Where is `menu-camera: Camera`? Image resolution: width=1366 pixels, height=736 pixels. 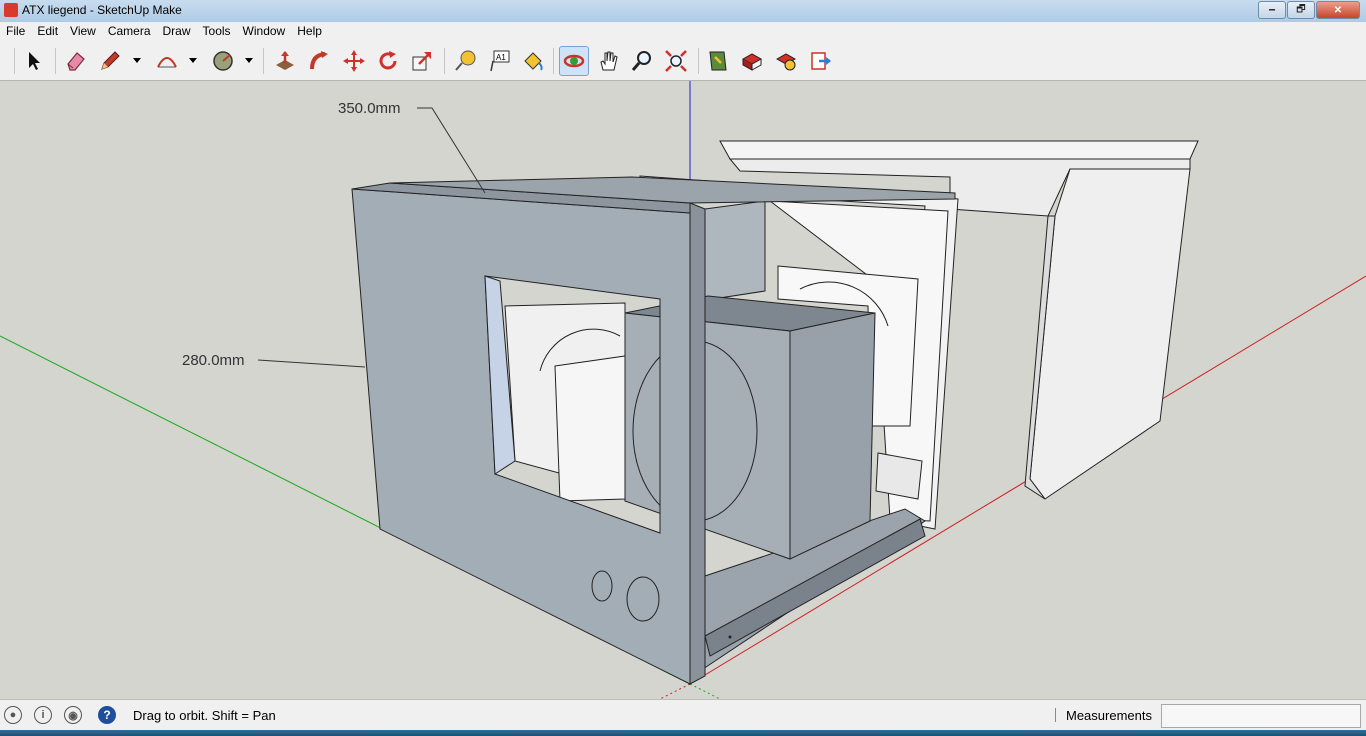 menu-camera: Camera is located at coordinates (129, 32).